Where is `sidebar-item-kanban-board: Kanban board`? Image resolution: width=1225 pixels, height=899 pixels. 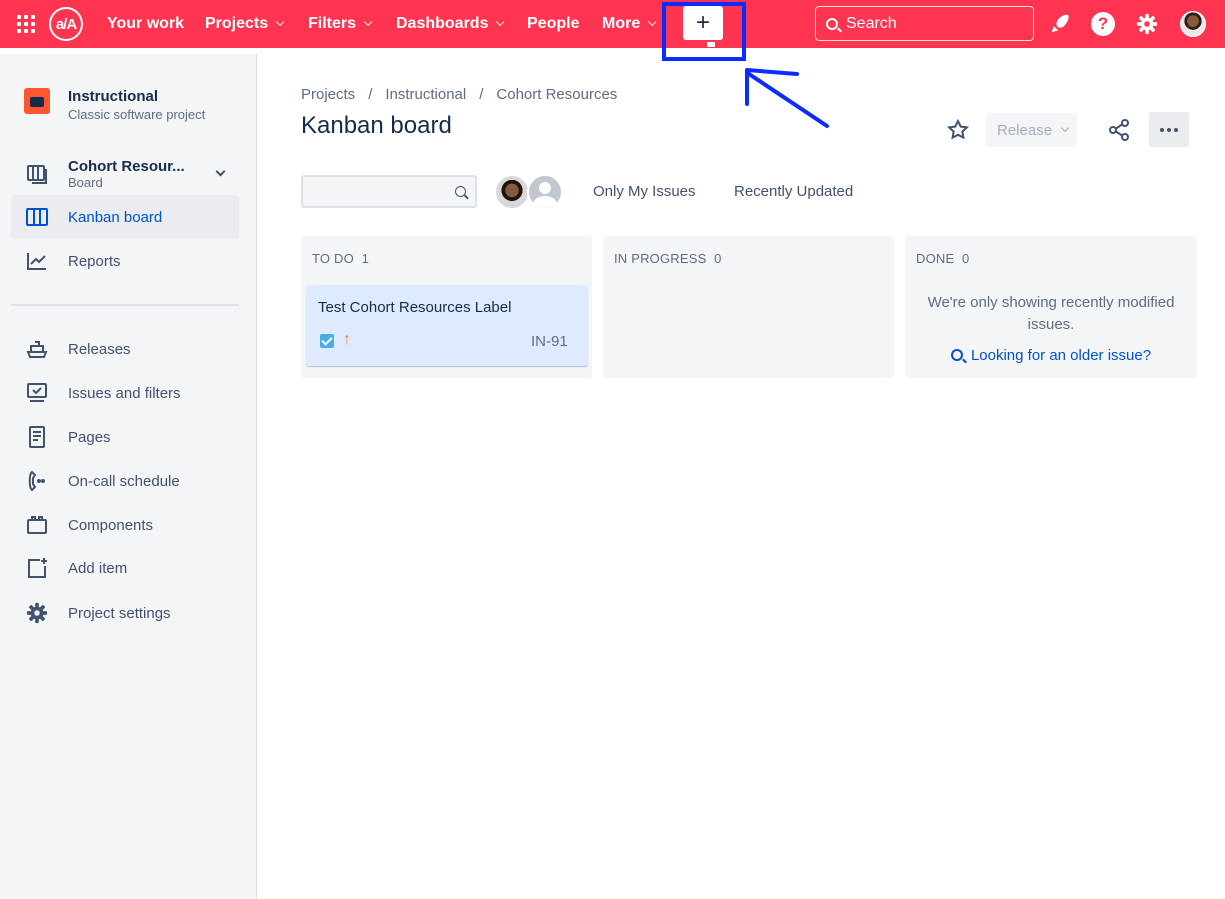
sidebar-item-kanban-board: Kanban board is located at coordinates (125, 217).